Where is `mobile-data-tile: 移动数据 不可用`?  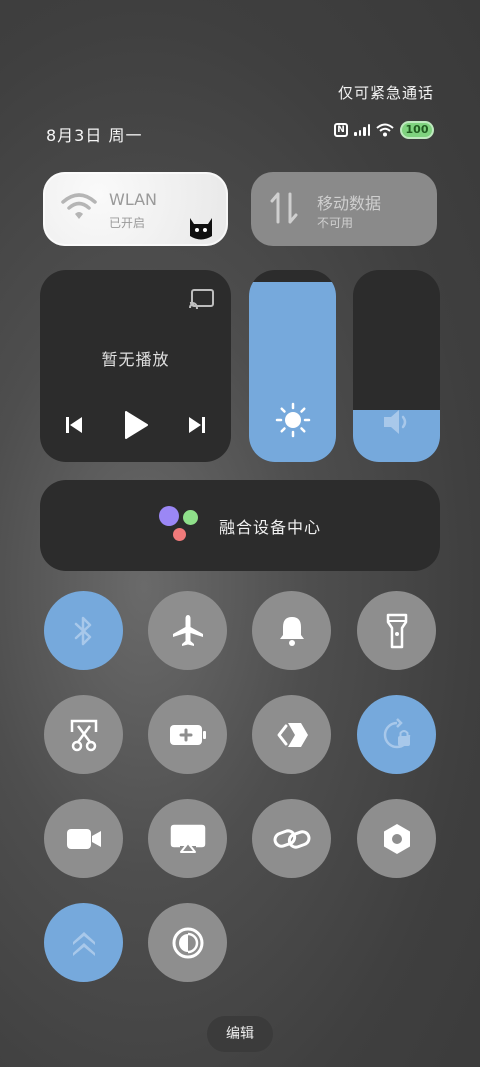
mobile-data-tile: 移动数据 不可用 is located at coordinates (344, 209).